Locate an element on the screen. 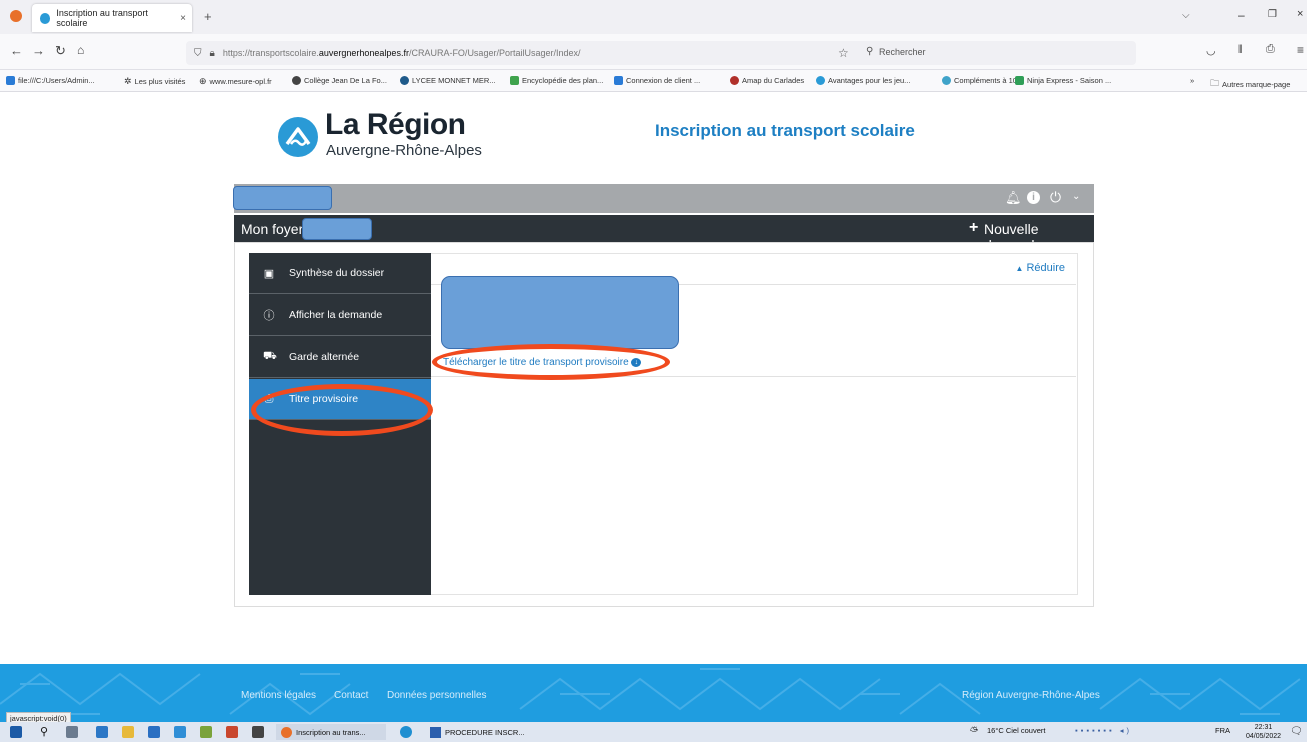  sidebar-item-label: Garde alternée is located at coordinates (324, 357).